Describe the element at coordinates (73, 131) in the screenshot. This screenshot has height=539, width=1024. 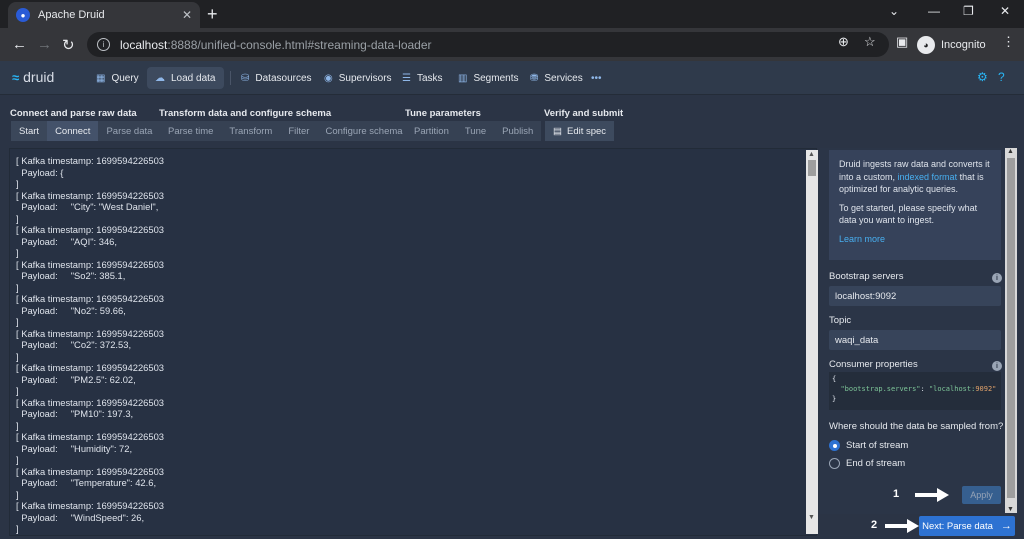
I see `step-connect: Connect` at that location.